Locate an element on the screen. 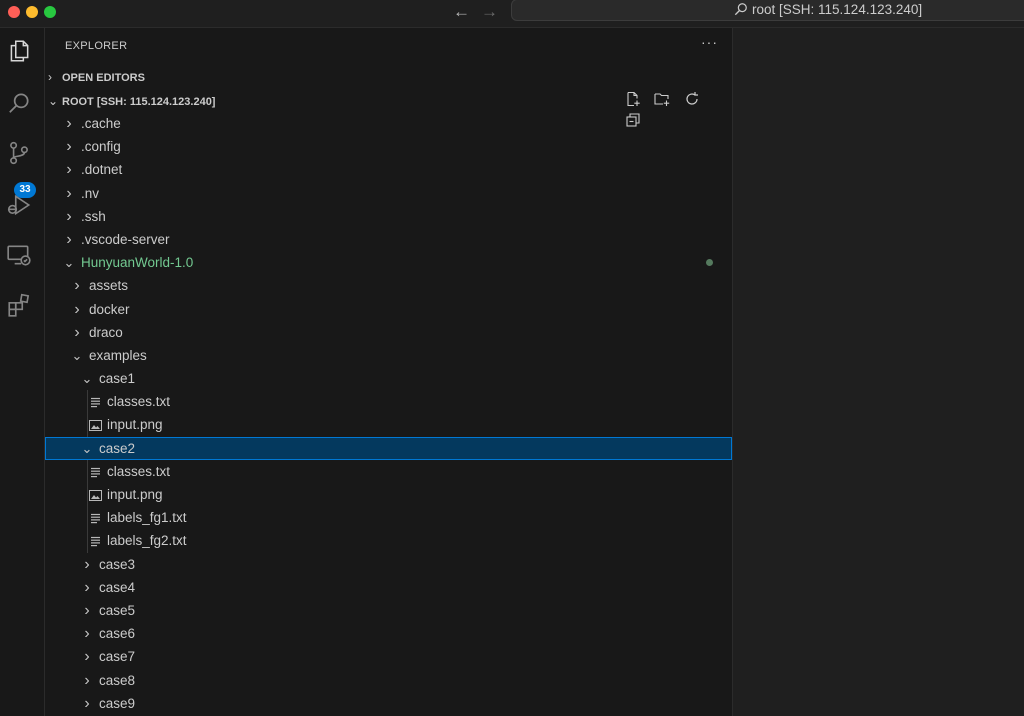 The height and width of the screenshot is (716, 1024). title-bar: ← → root [SSH: 115.124.123.240] is located at coordinates (512, 14).